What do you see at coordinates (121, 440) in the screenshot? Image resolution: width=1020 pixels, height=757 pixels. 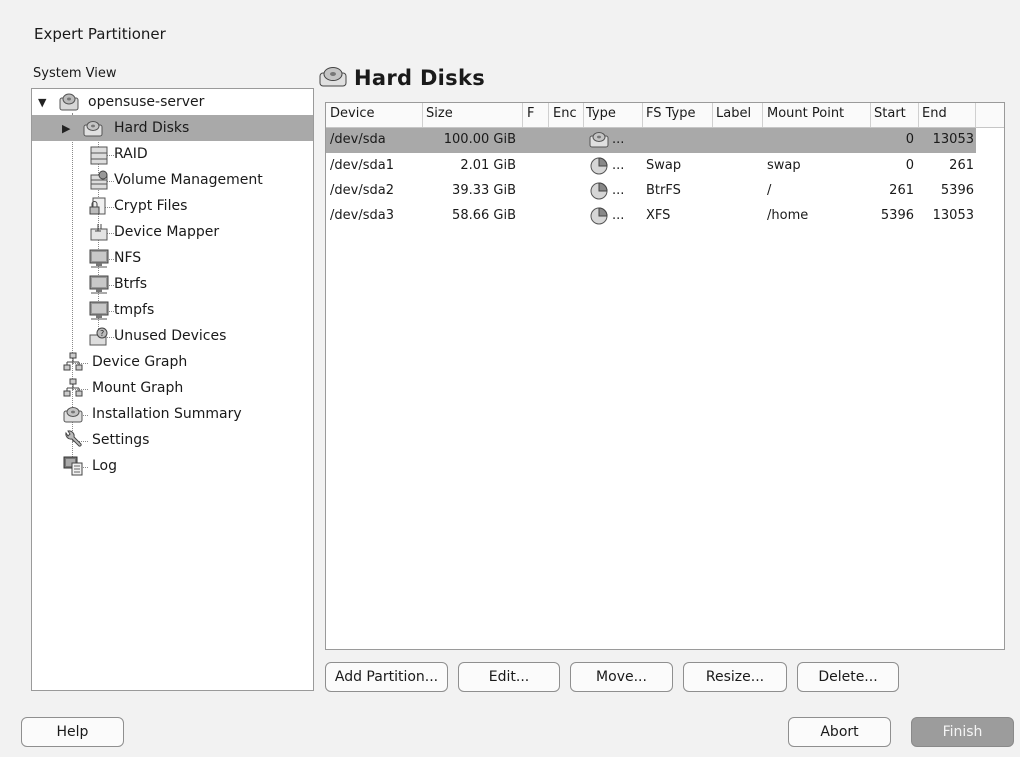 I see `tree-item-label: Settings` at bounding box center [121, 440].